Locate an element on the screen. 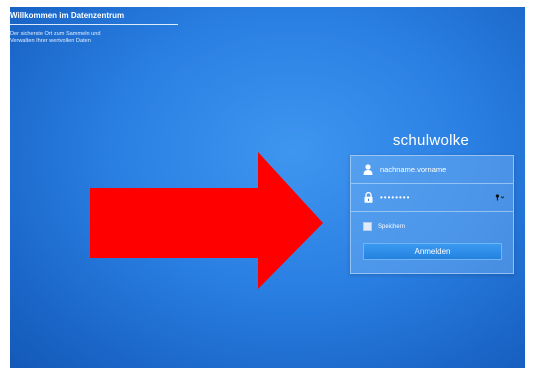  lock-icon is located at coordinates (368, 198).